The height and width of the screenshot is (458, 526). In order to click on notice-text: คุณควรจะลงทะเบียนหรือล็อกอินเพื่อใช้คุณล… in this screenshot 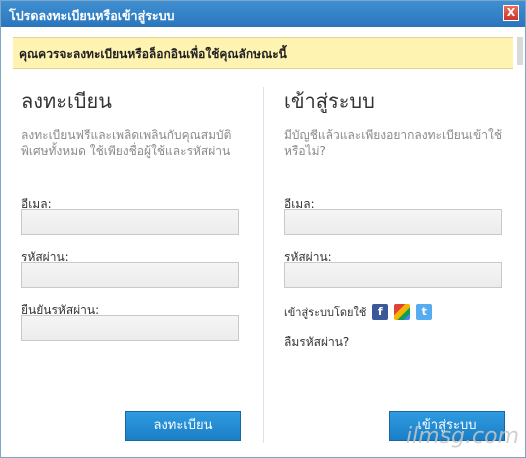, I will do `click(153, 54)`.